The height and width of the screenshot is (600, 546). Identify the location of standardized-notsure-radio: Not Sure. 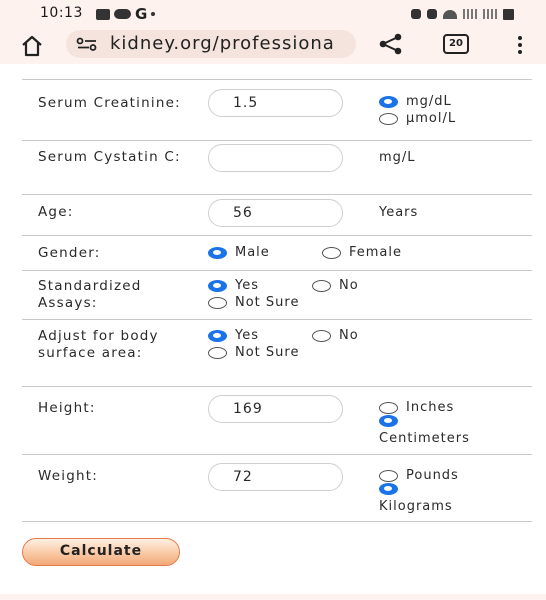
(253, 302).